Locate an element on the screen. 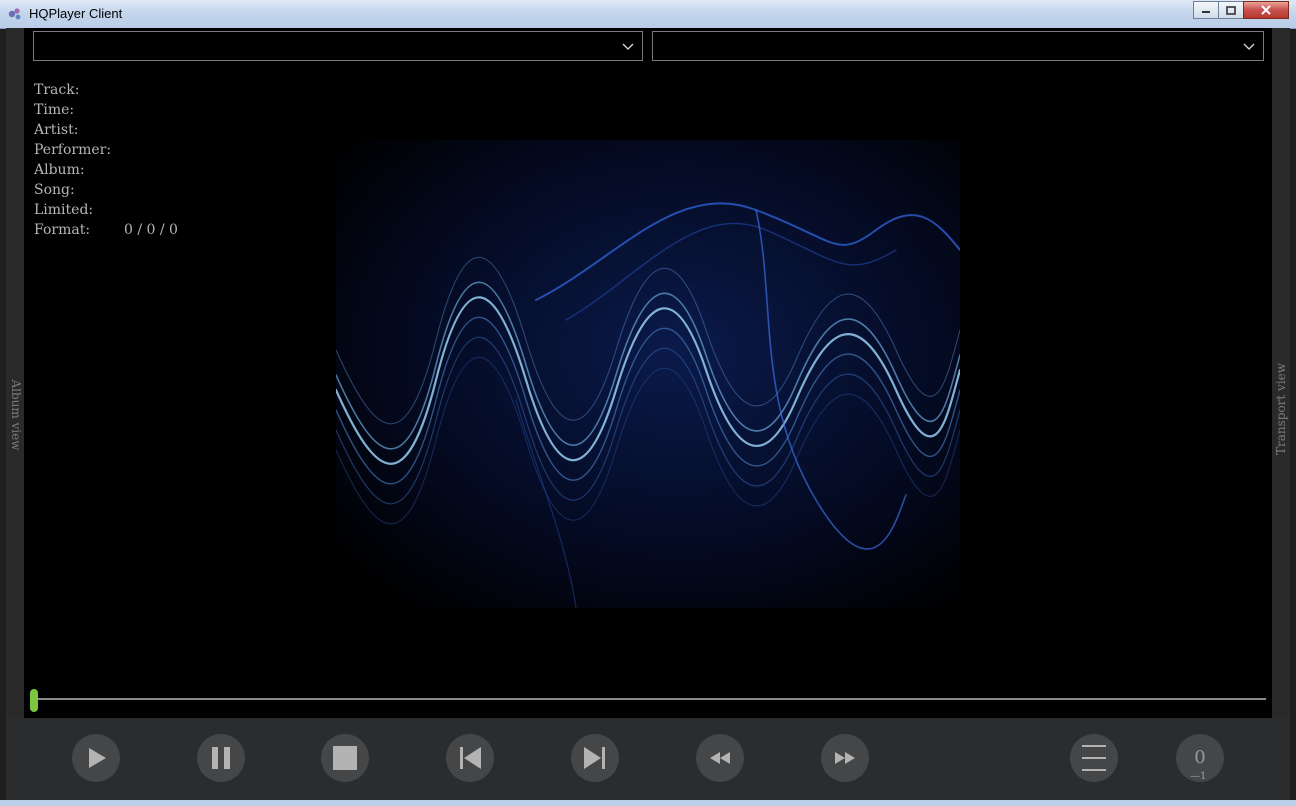  song-row: Song: is located at coordinates (72, 190).